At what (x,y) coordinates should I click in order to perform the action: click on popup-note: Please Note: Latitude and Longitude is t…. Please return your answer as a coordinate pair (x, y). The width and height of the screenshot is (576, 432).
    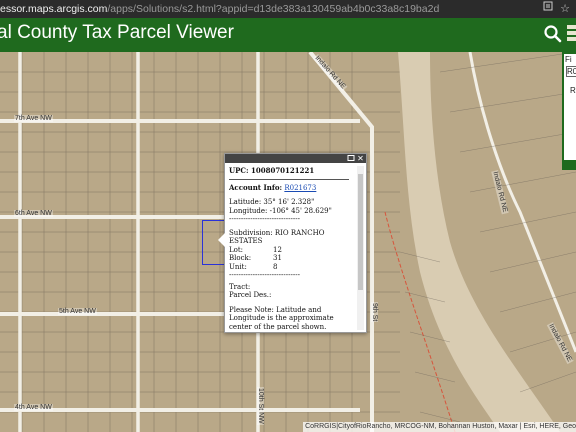
    Looking at the image, I should click on (281, 318).